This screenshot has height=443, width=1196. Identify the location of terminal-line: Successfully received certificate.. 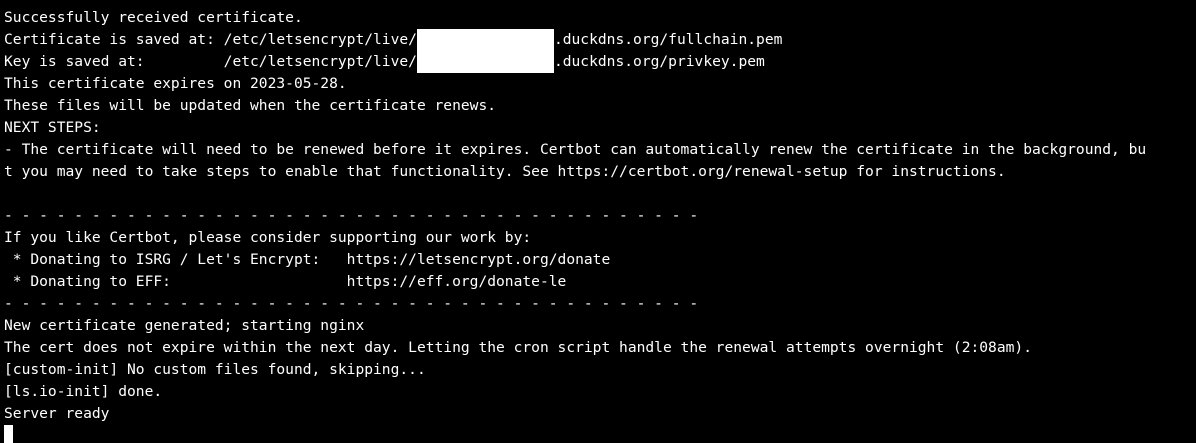
(153, 17).